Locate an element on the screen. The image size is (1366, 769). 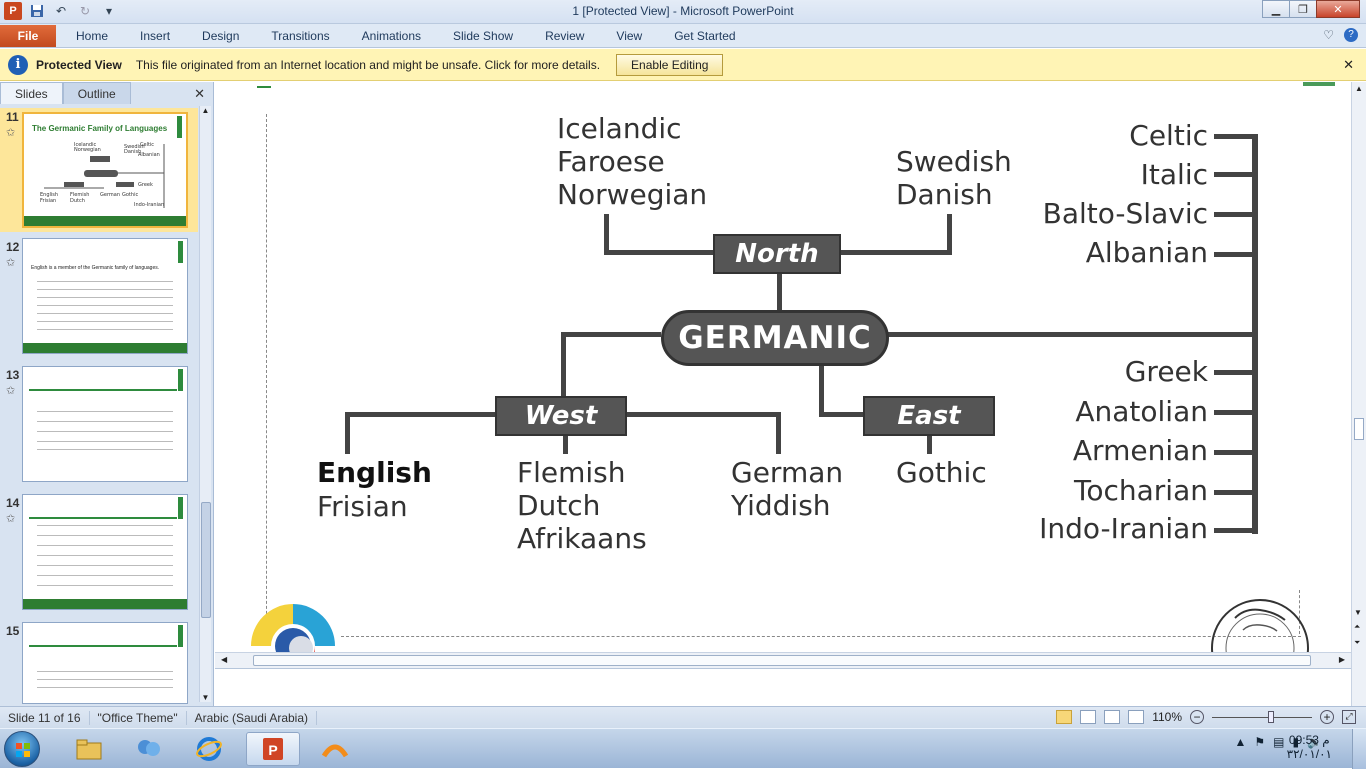
tab-view: View is located at coordinates (629, 36).